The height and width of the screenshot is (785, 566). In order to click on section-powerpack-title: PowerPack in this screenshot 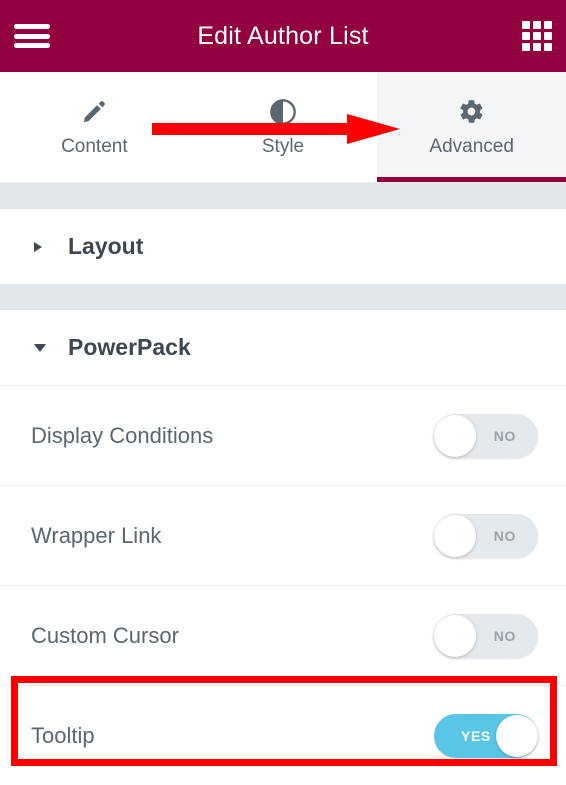, I will do `click(129, 347)`.